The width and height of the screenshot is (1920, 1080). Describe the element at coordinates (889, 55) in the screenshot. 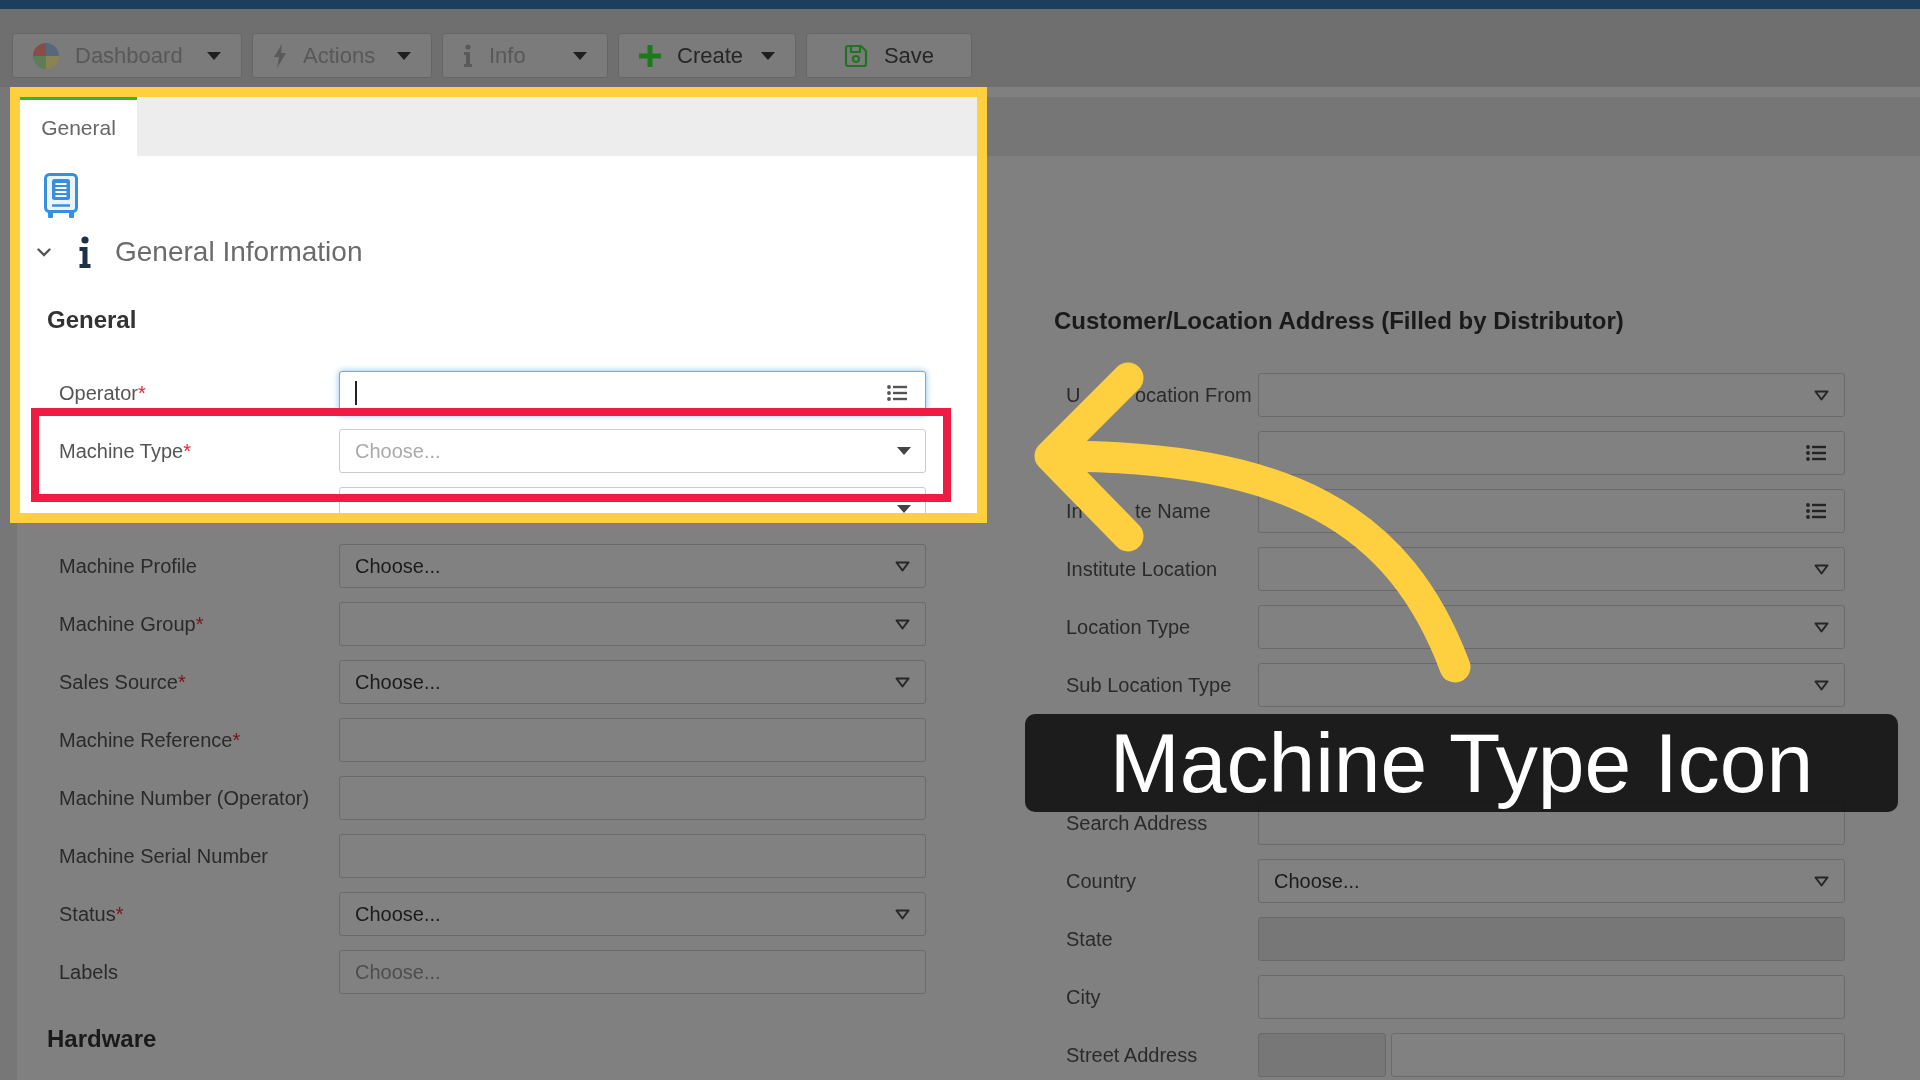

I see `toolbar-button: Save` at that location.